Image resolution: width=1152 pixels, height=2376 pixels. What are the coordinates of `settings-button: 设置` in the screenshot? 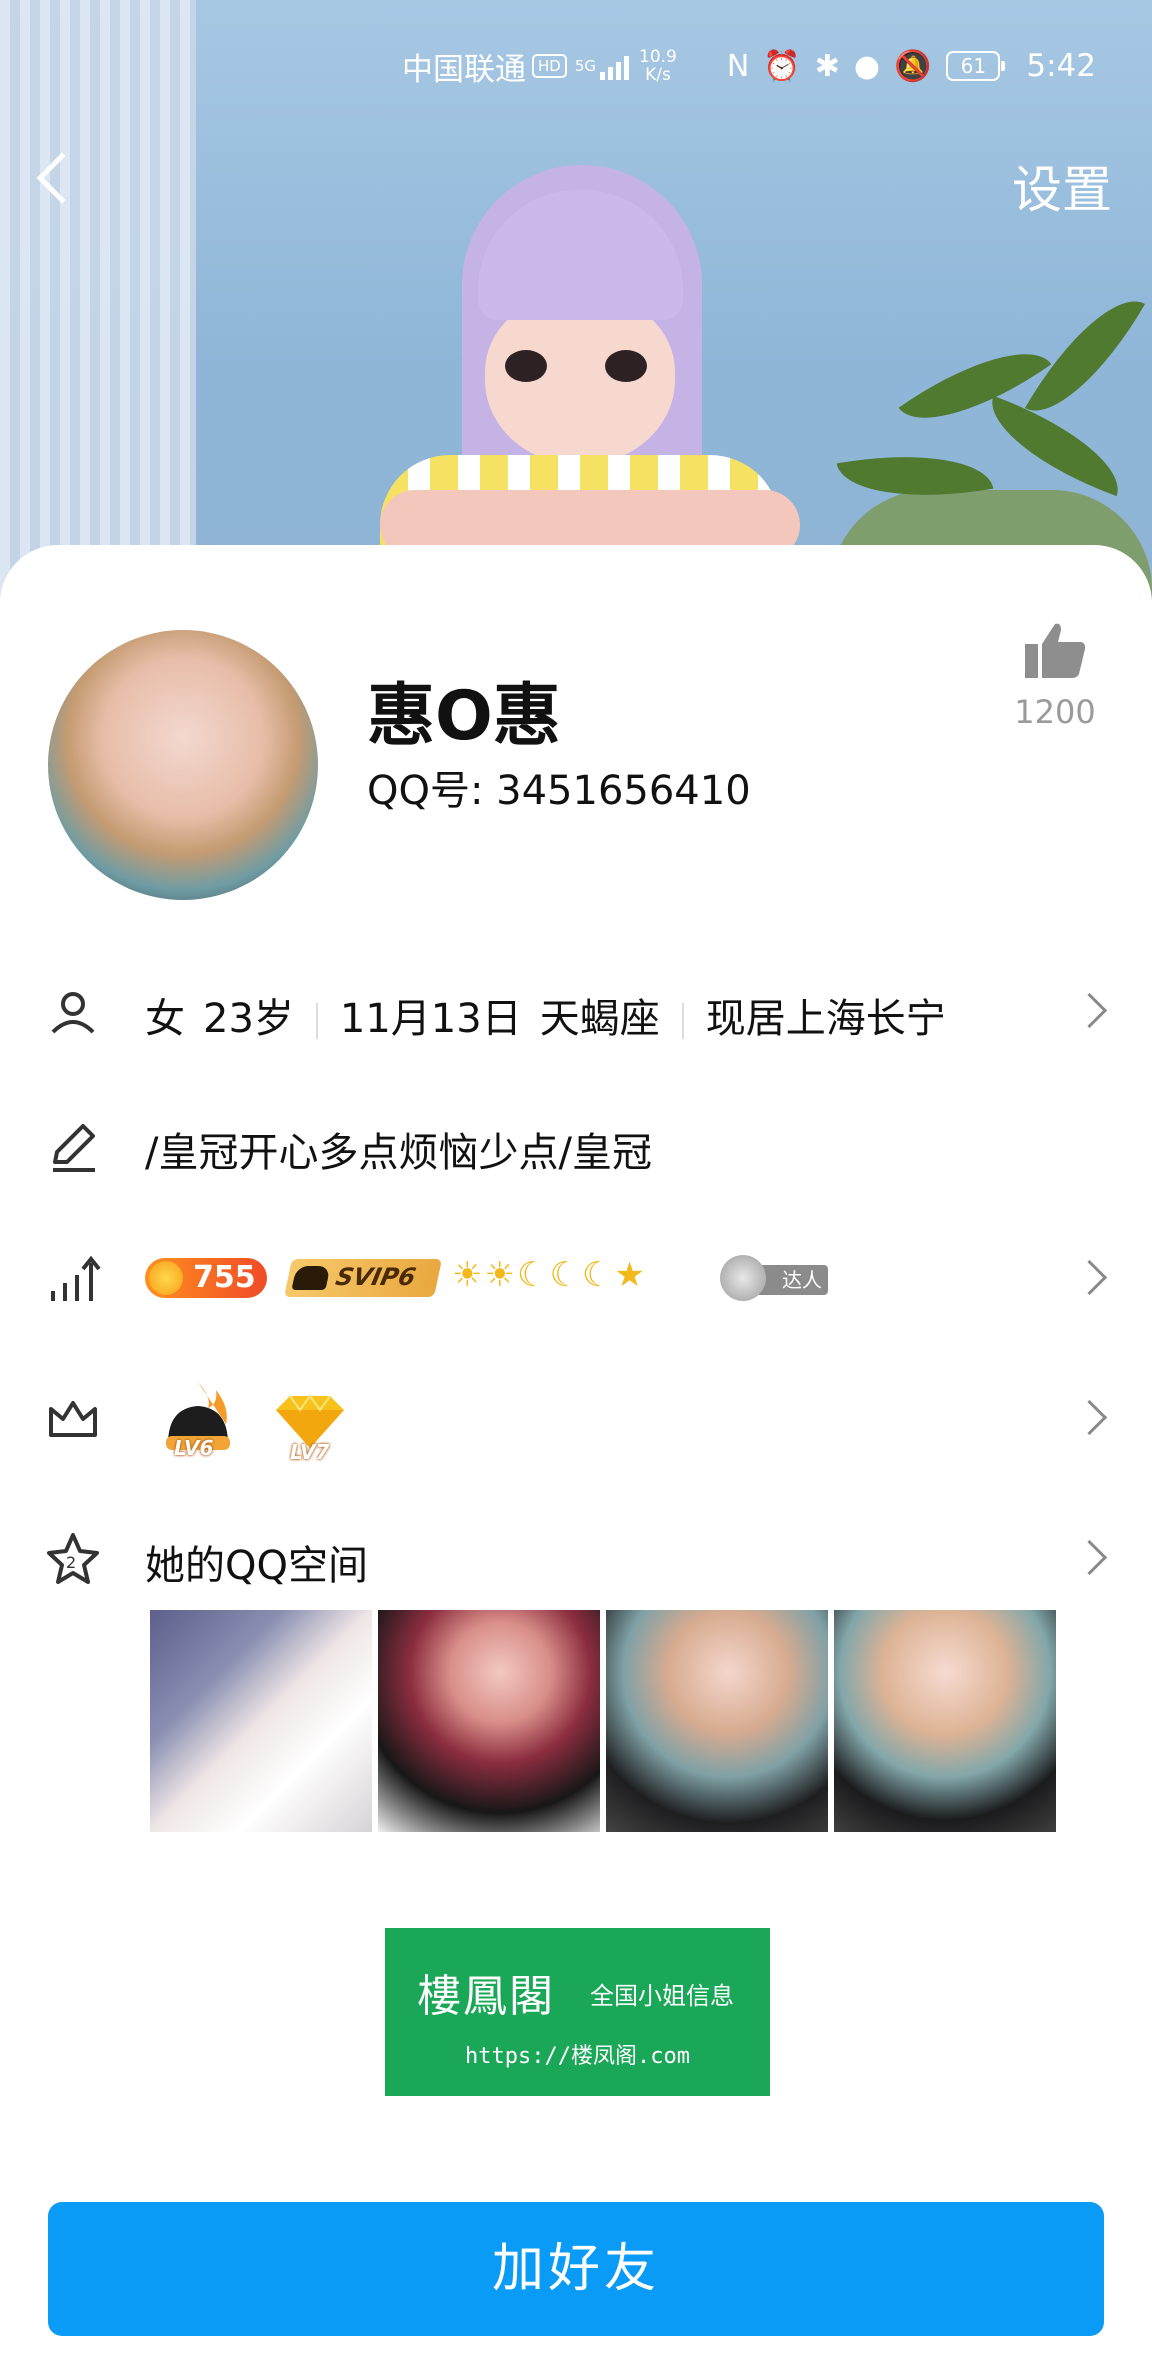 It's located at (1062, 186).